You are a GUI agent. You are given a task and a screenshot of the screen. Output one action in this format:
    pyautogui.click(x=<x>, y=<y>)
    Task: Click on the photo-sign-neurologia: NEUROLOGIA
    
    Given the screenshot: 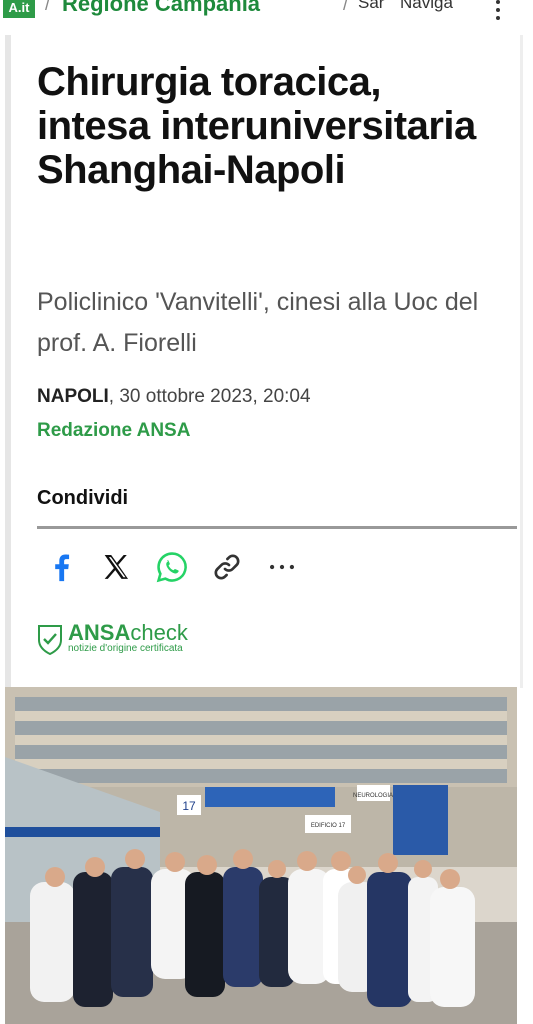 What is the action you would take?
    pyautogui.click(x=373, y=796)
    